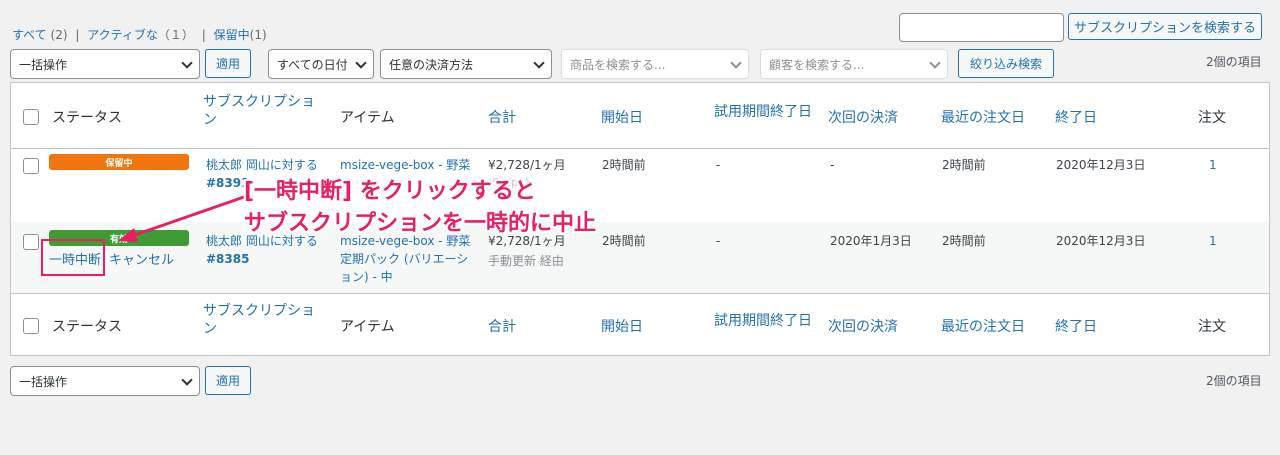  Describe the element at coordinates (181, 218) in the screenshot. I see `annotation-arrow` at that location.